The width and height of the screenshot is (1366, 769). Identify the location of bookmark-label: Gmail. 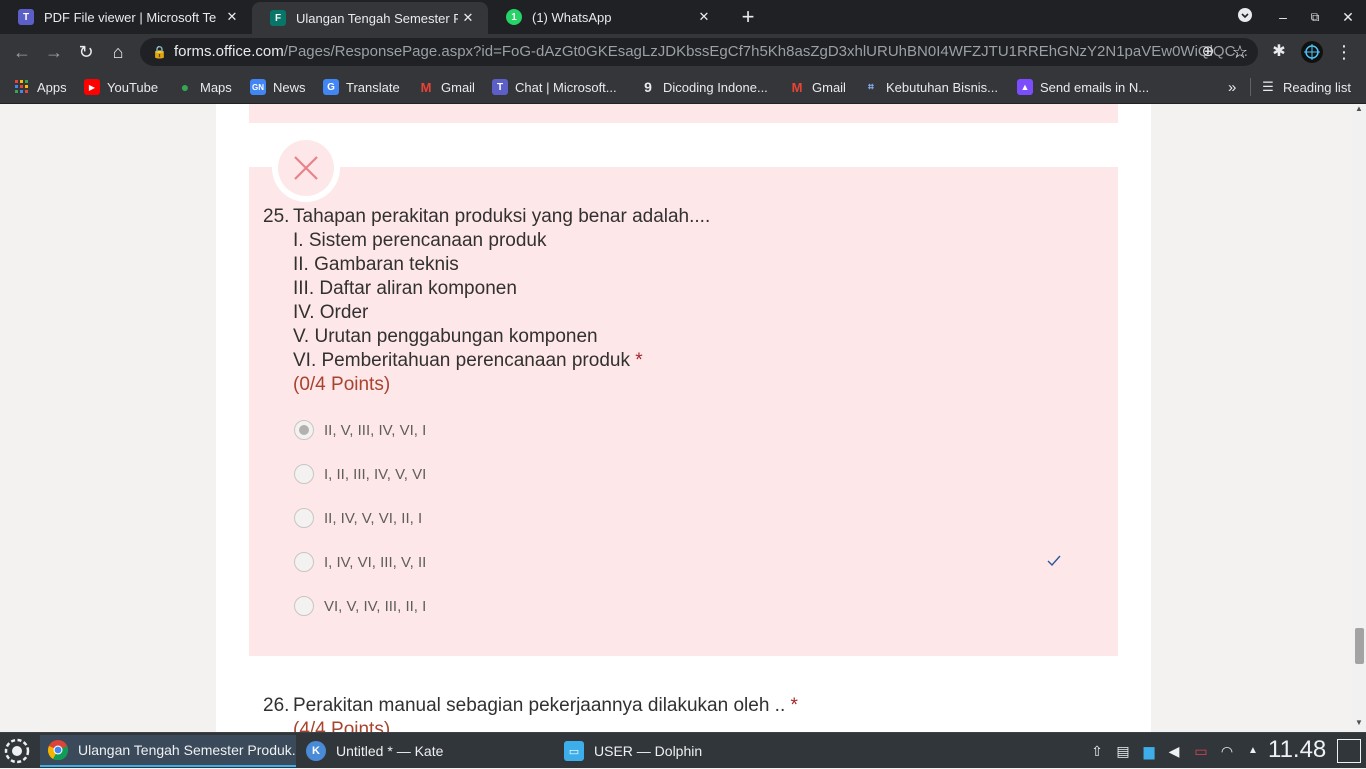
(829, 87).